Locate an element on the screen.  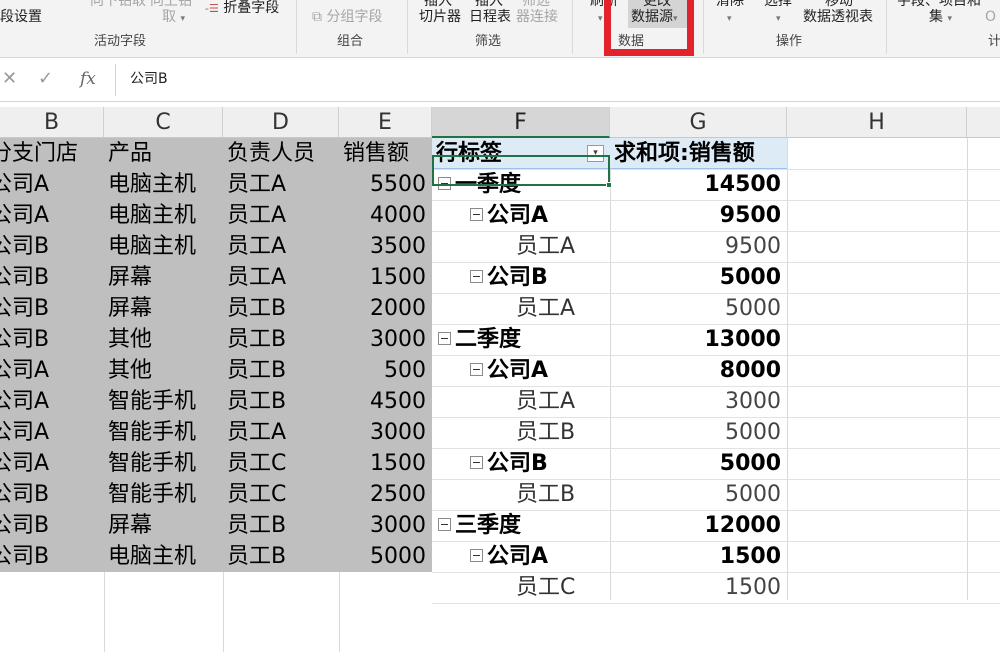
pivot-value: 1500 is located at coordinates (698, 556).